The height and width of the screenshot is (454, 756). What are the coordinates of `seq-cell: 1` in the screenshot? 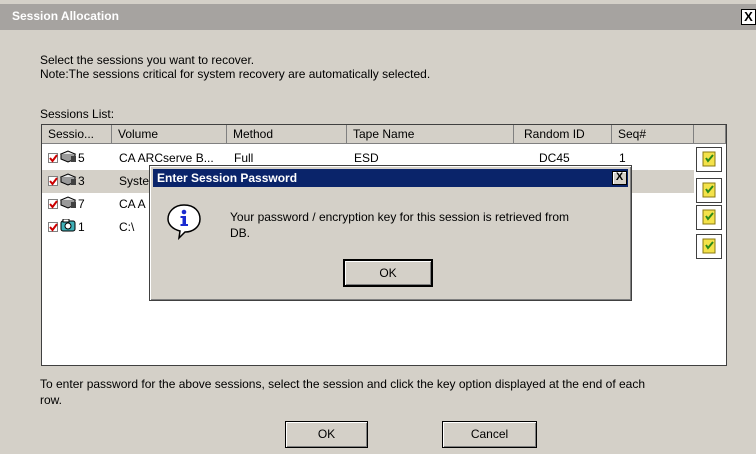 It's located at (622, 158).